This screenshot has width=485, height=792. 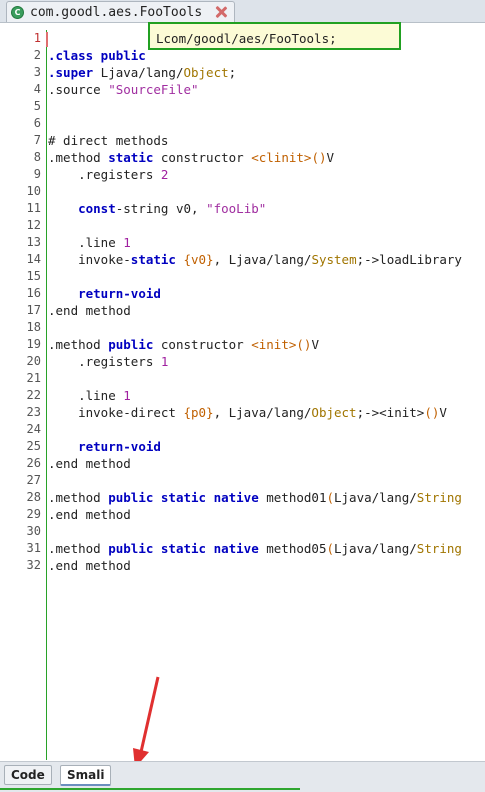 I want to click on tab-smali: Smali, so click(x=86, y=775).